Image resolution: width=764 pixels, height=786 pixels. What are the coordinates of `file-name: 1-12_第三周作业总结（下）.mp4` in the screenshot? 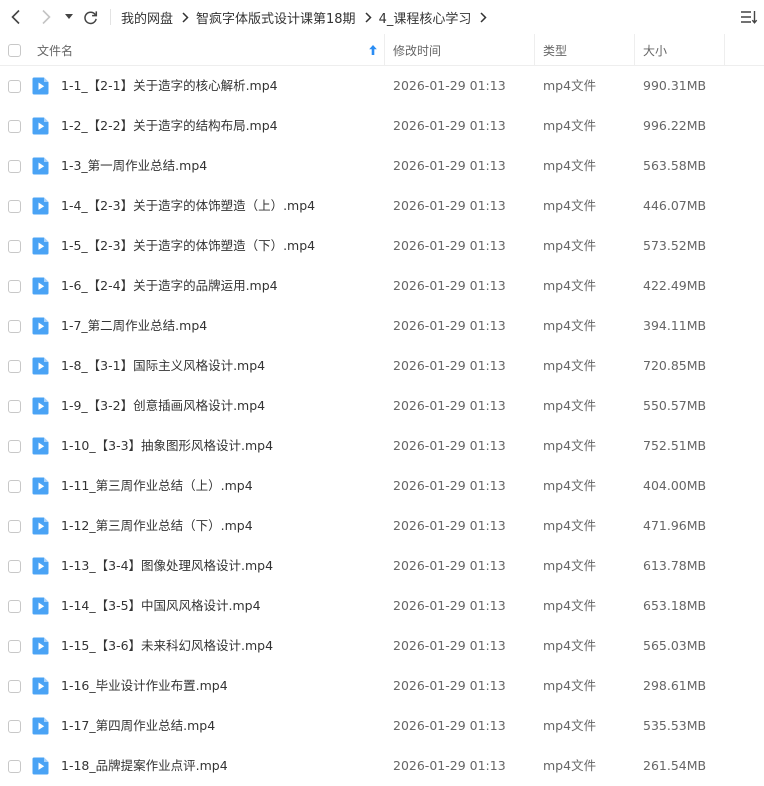 It's located at (157, 525).